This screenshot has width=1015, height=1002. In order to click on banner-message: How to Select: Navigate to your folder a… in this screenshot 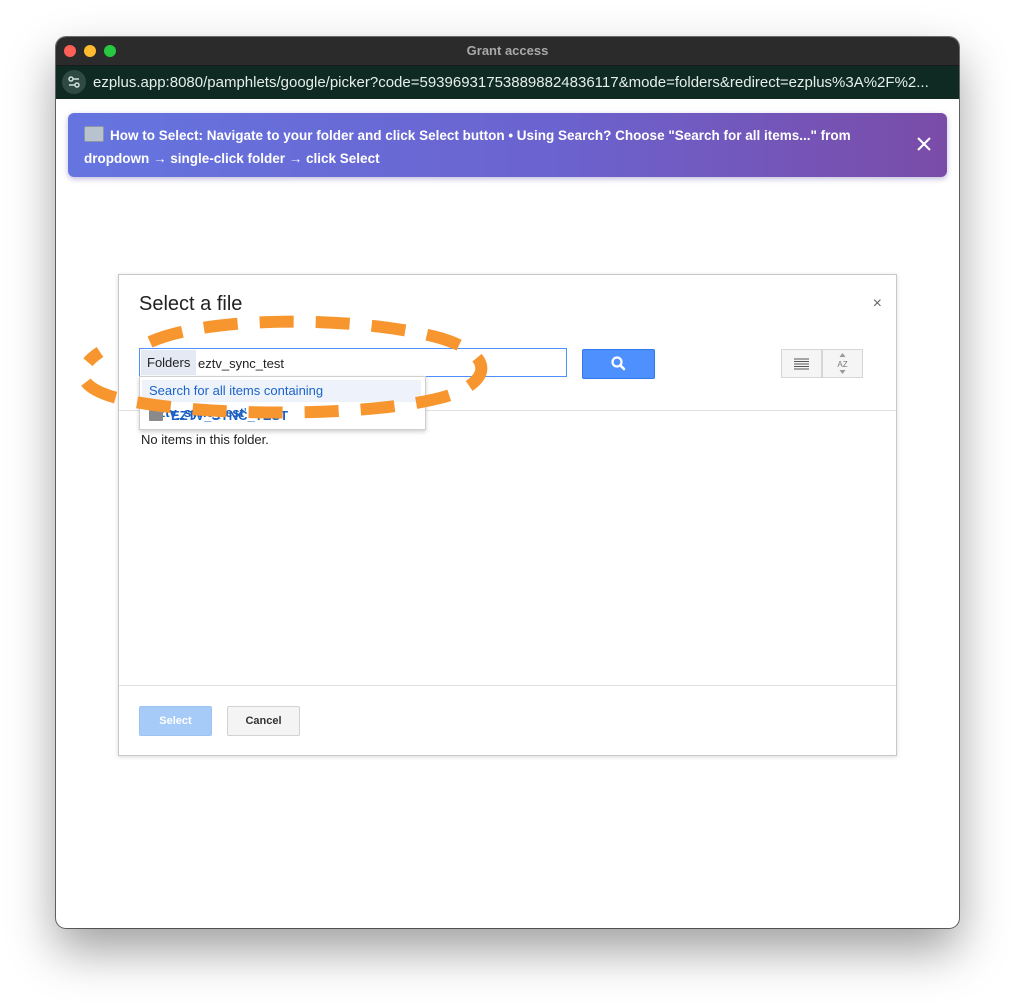, I will do `click(494, 147)`.